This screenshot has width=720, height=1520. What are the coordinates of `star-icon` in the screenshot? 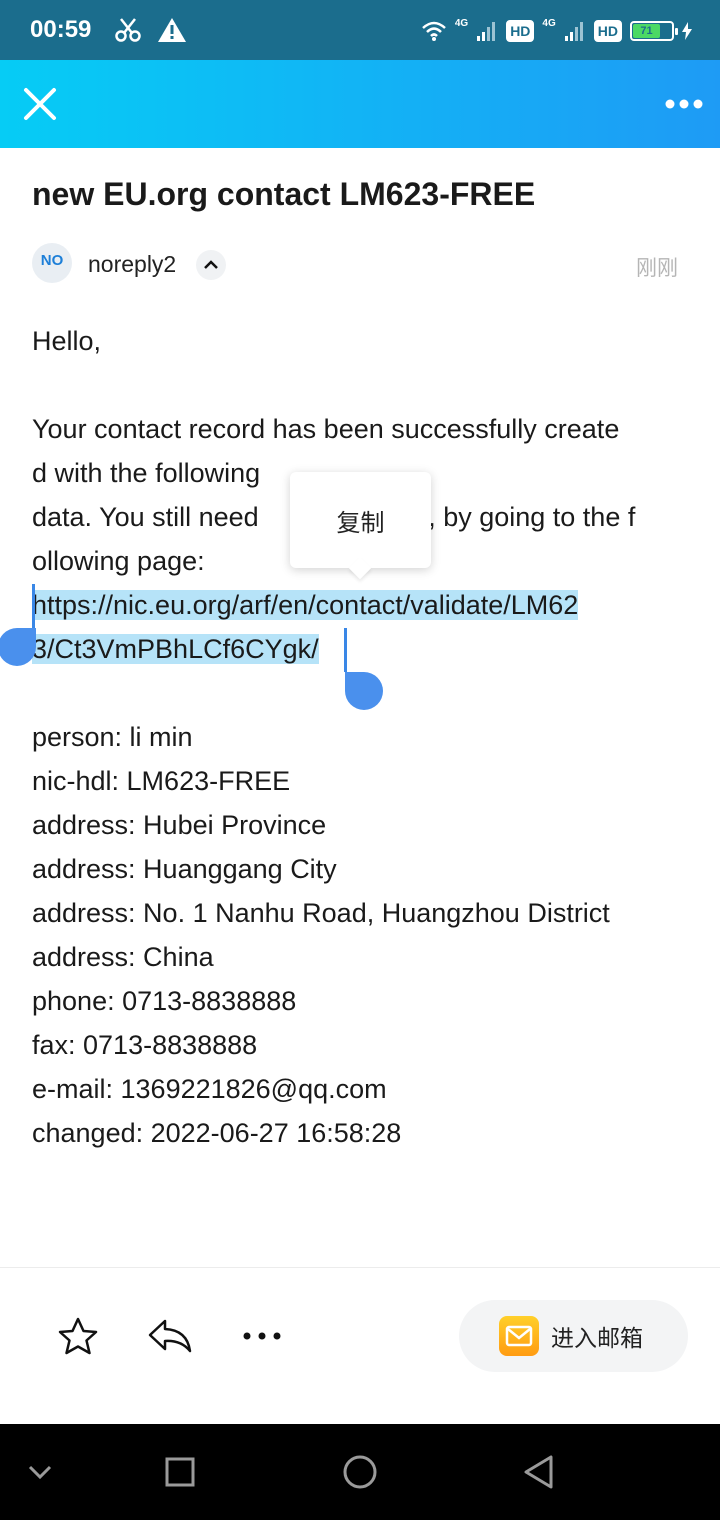 It's located at (78, 1336).